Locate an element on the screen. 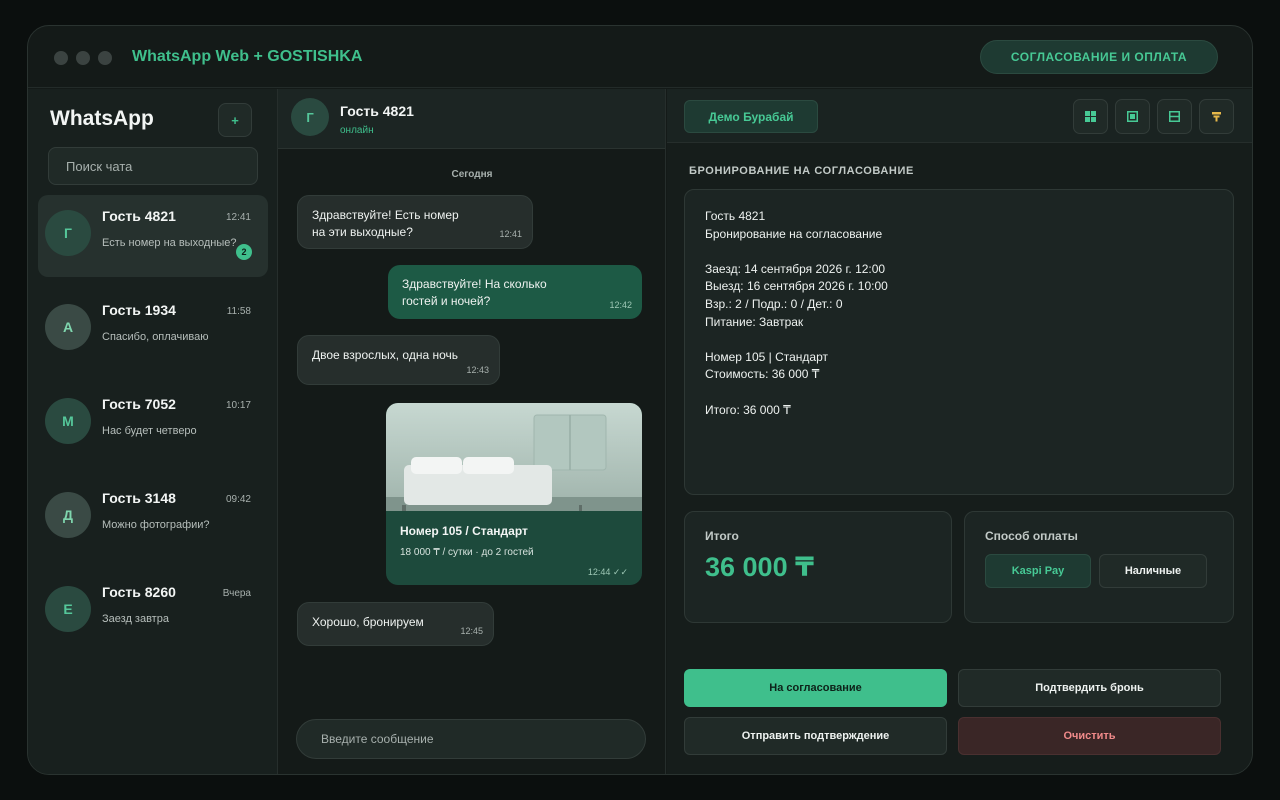 This screenshot has height=800, width=1280. new-chat-button: + is located at coordinates (235, 120).